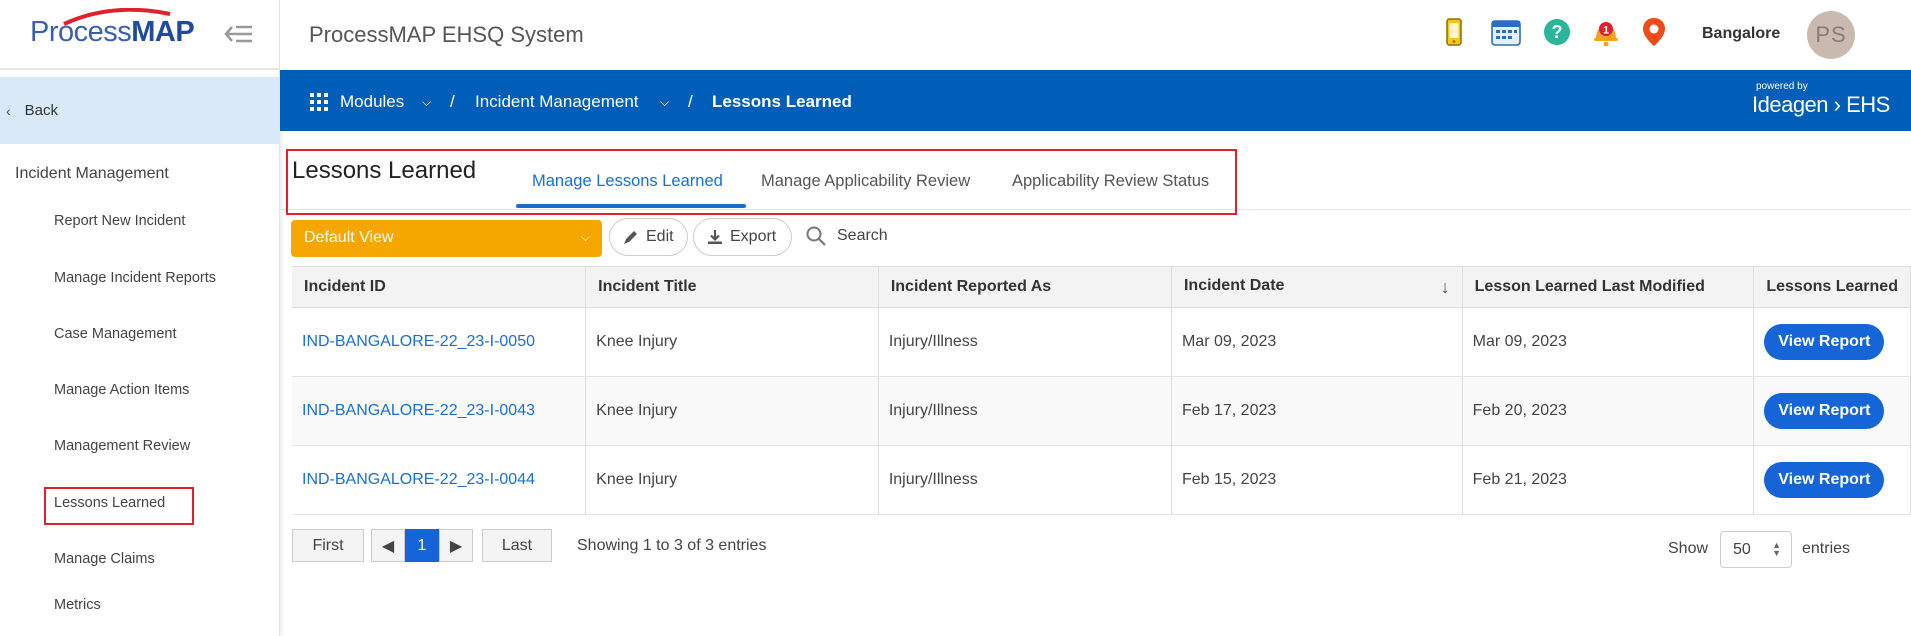 The width and height of the screenshot is (1911, 636). Describe the element at coordinates (1317, 411) in the screenshot. I see `incident-date-cell: Feb 17, 2023` at that location.